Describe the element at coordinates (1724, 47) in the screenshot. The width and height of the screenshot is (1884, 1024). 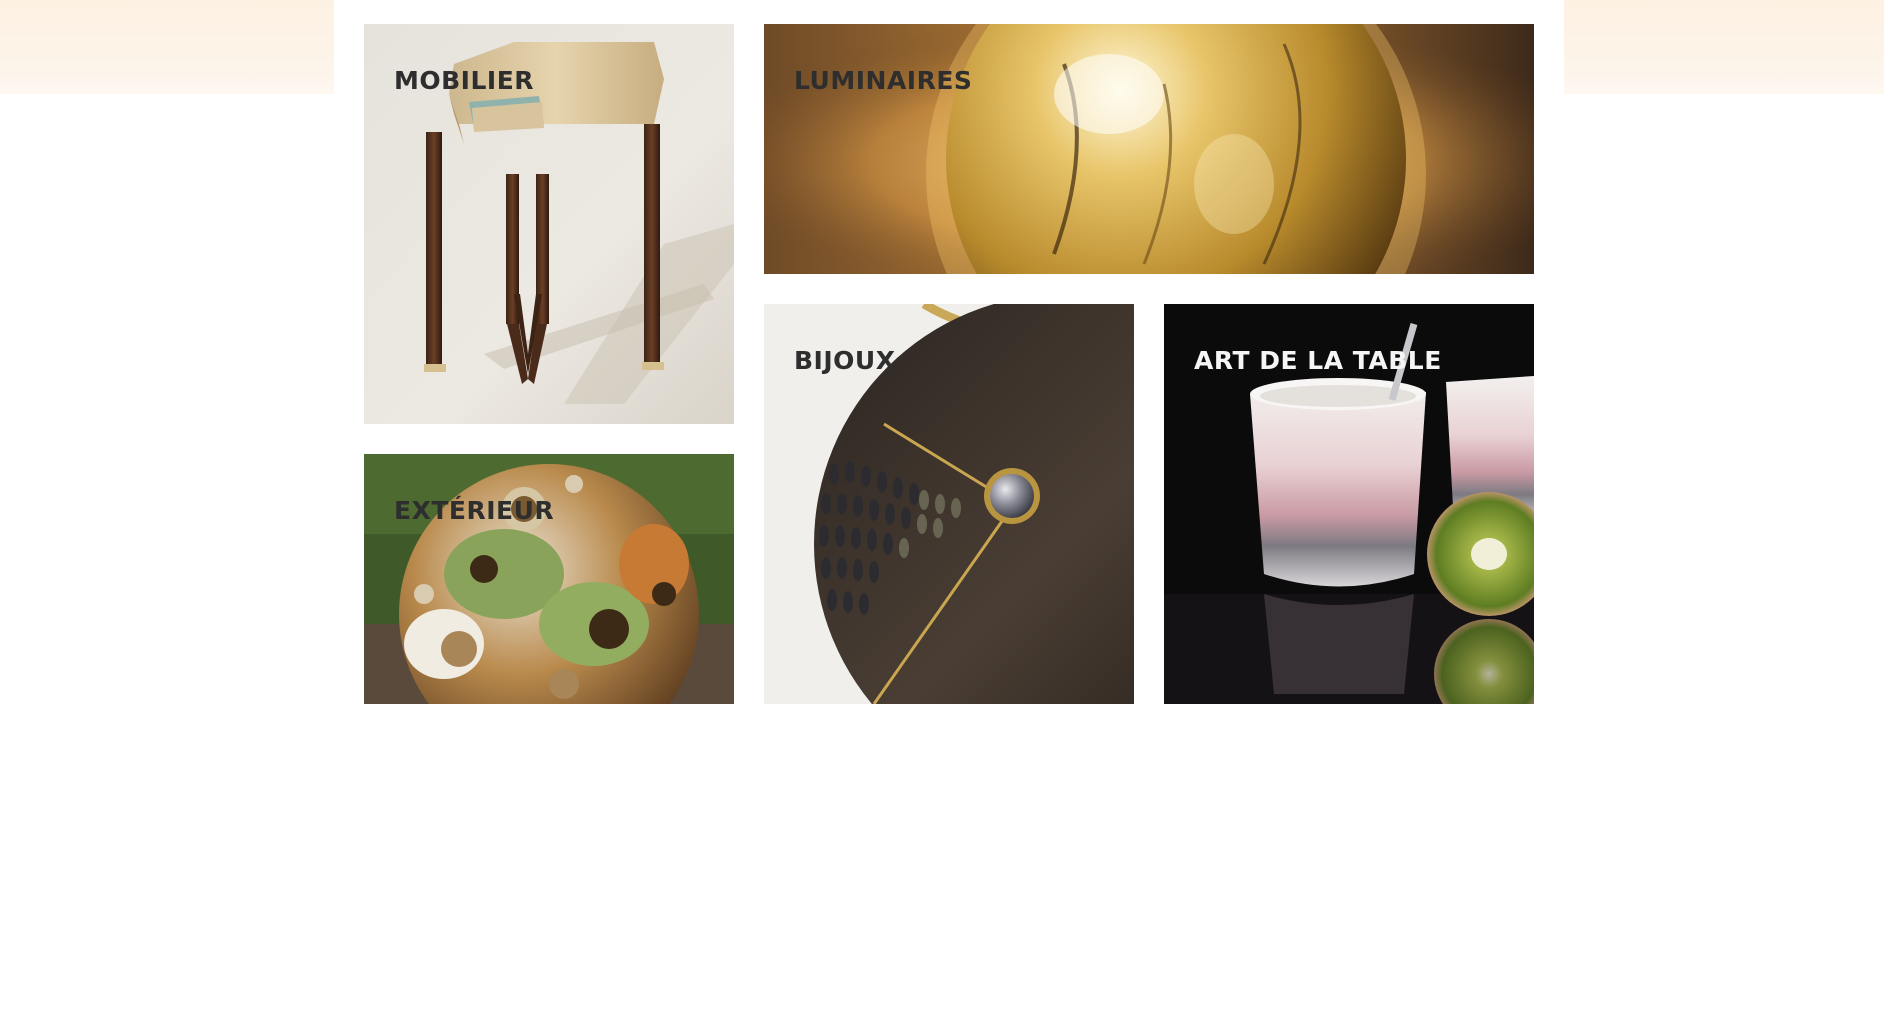
I see `header-band-right` at that location.